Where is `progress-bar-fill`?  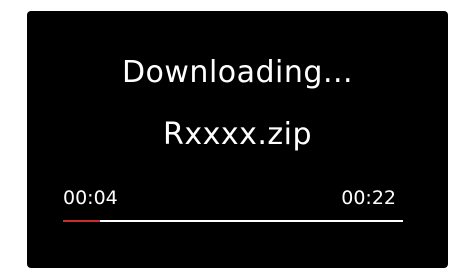 progress-bar-fill is located at coordinates (82, 221).